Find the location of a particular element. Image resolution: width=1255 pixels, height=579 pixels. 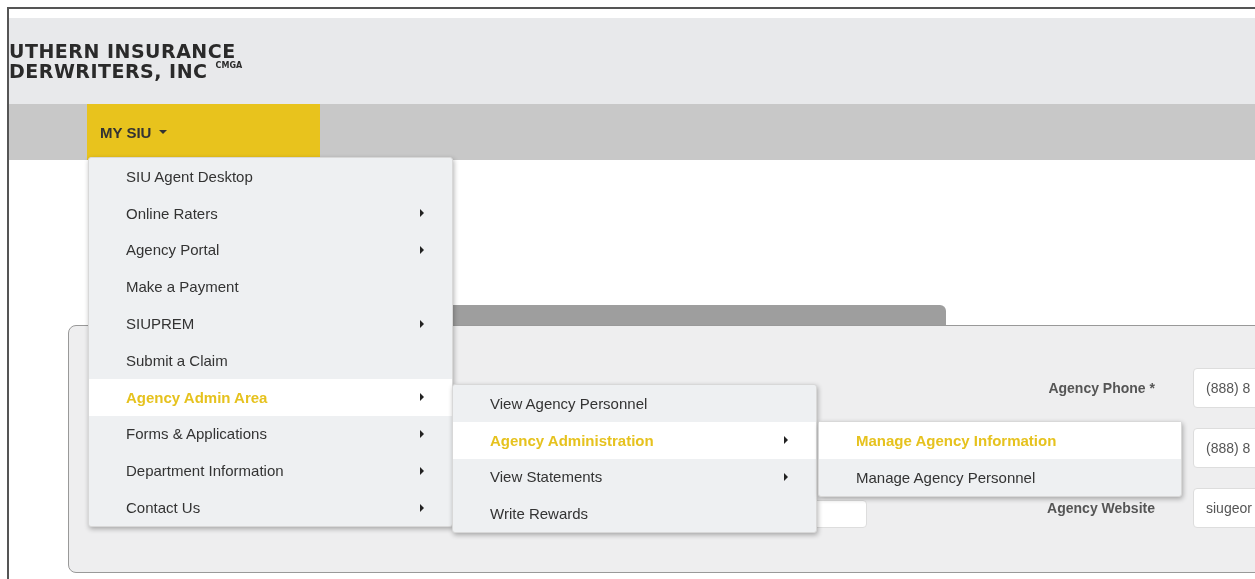

menu-item: Write Rewards is located at coordinates (634, 514).